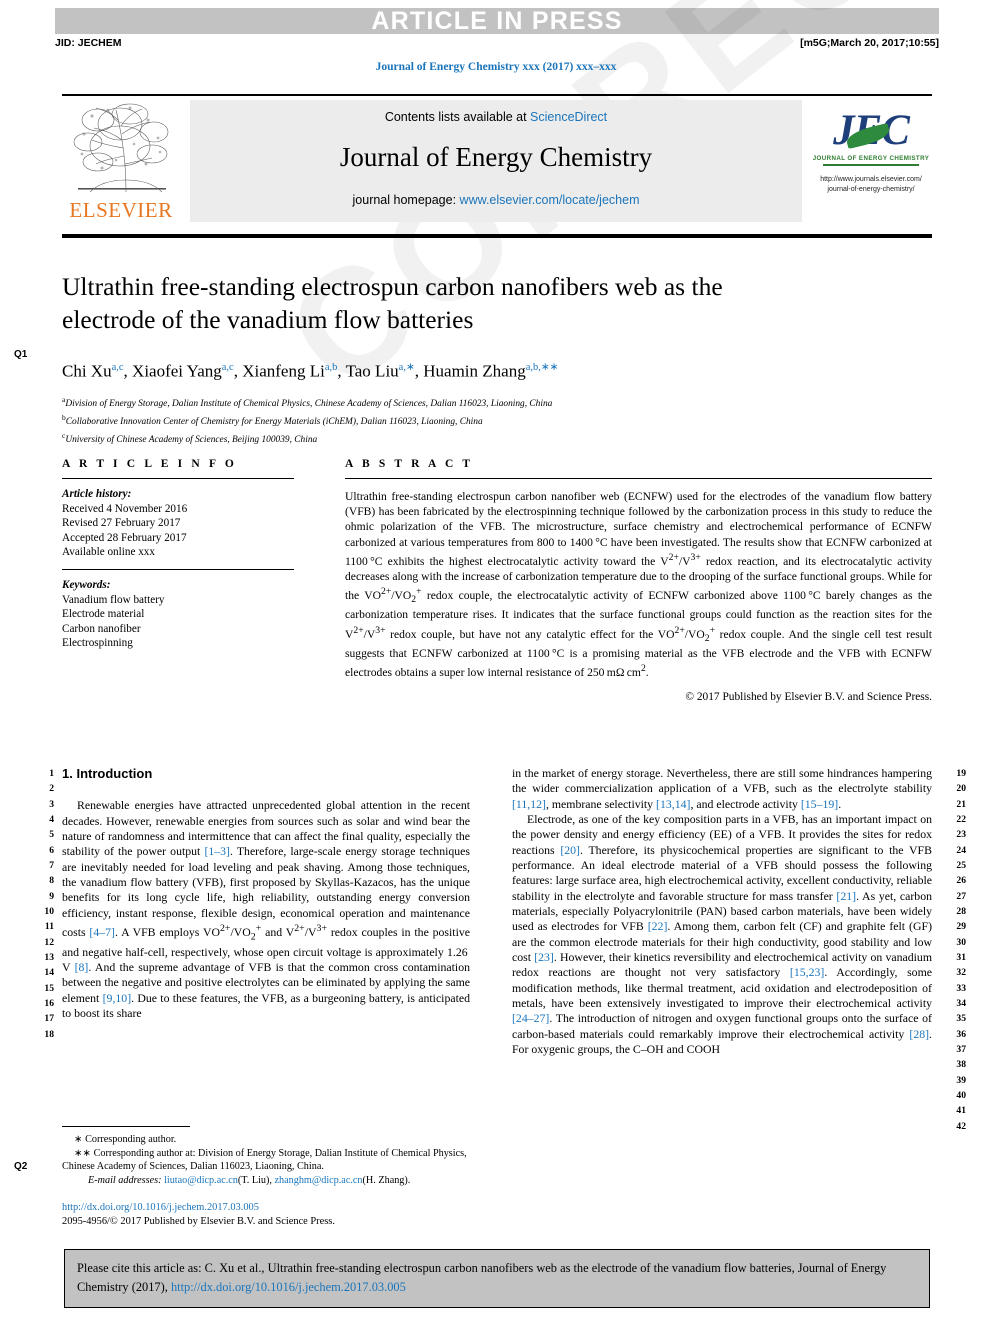 Image resolution: width=992 pixels, height=1323 pixels. What do you see at coordinates (121, 210) in the screenshot?
I see `elsevier-wordmark: ELSEVIER` at bounding box center [121, 210].